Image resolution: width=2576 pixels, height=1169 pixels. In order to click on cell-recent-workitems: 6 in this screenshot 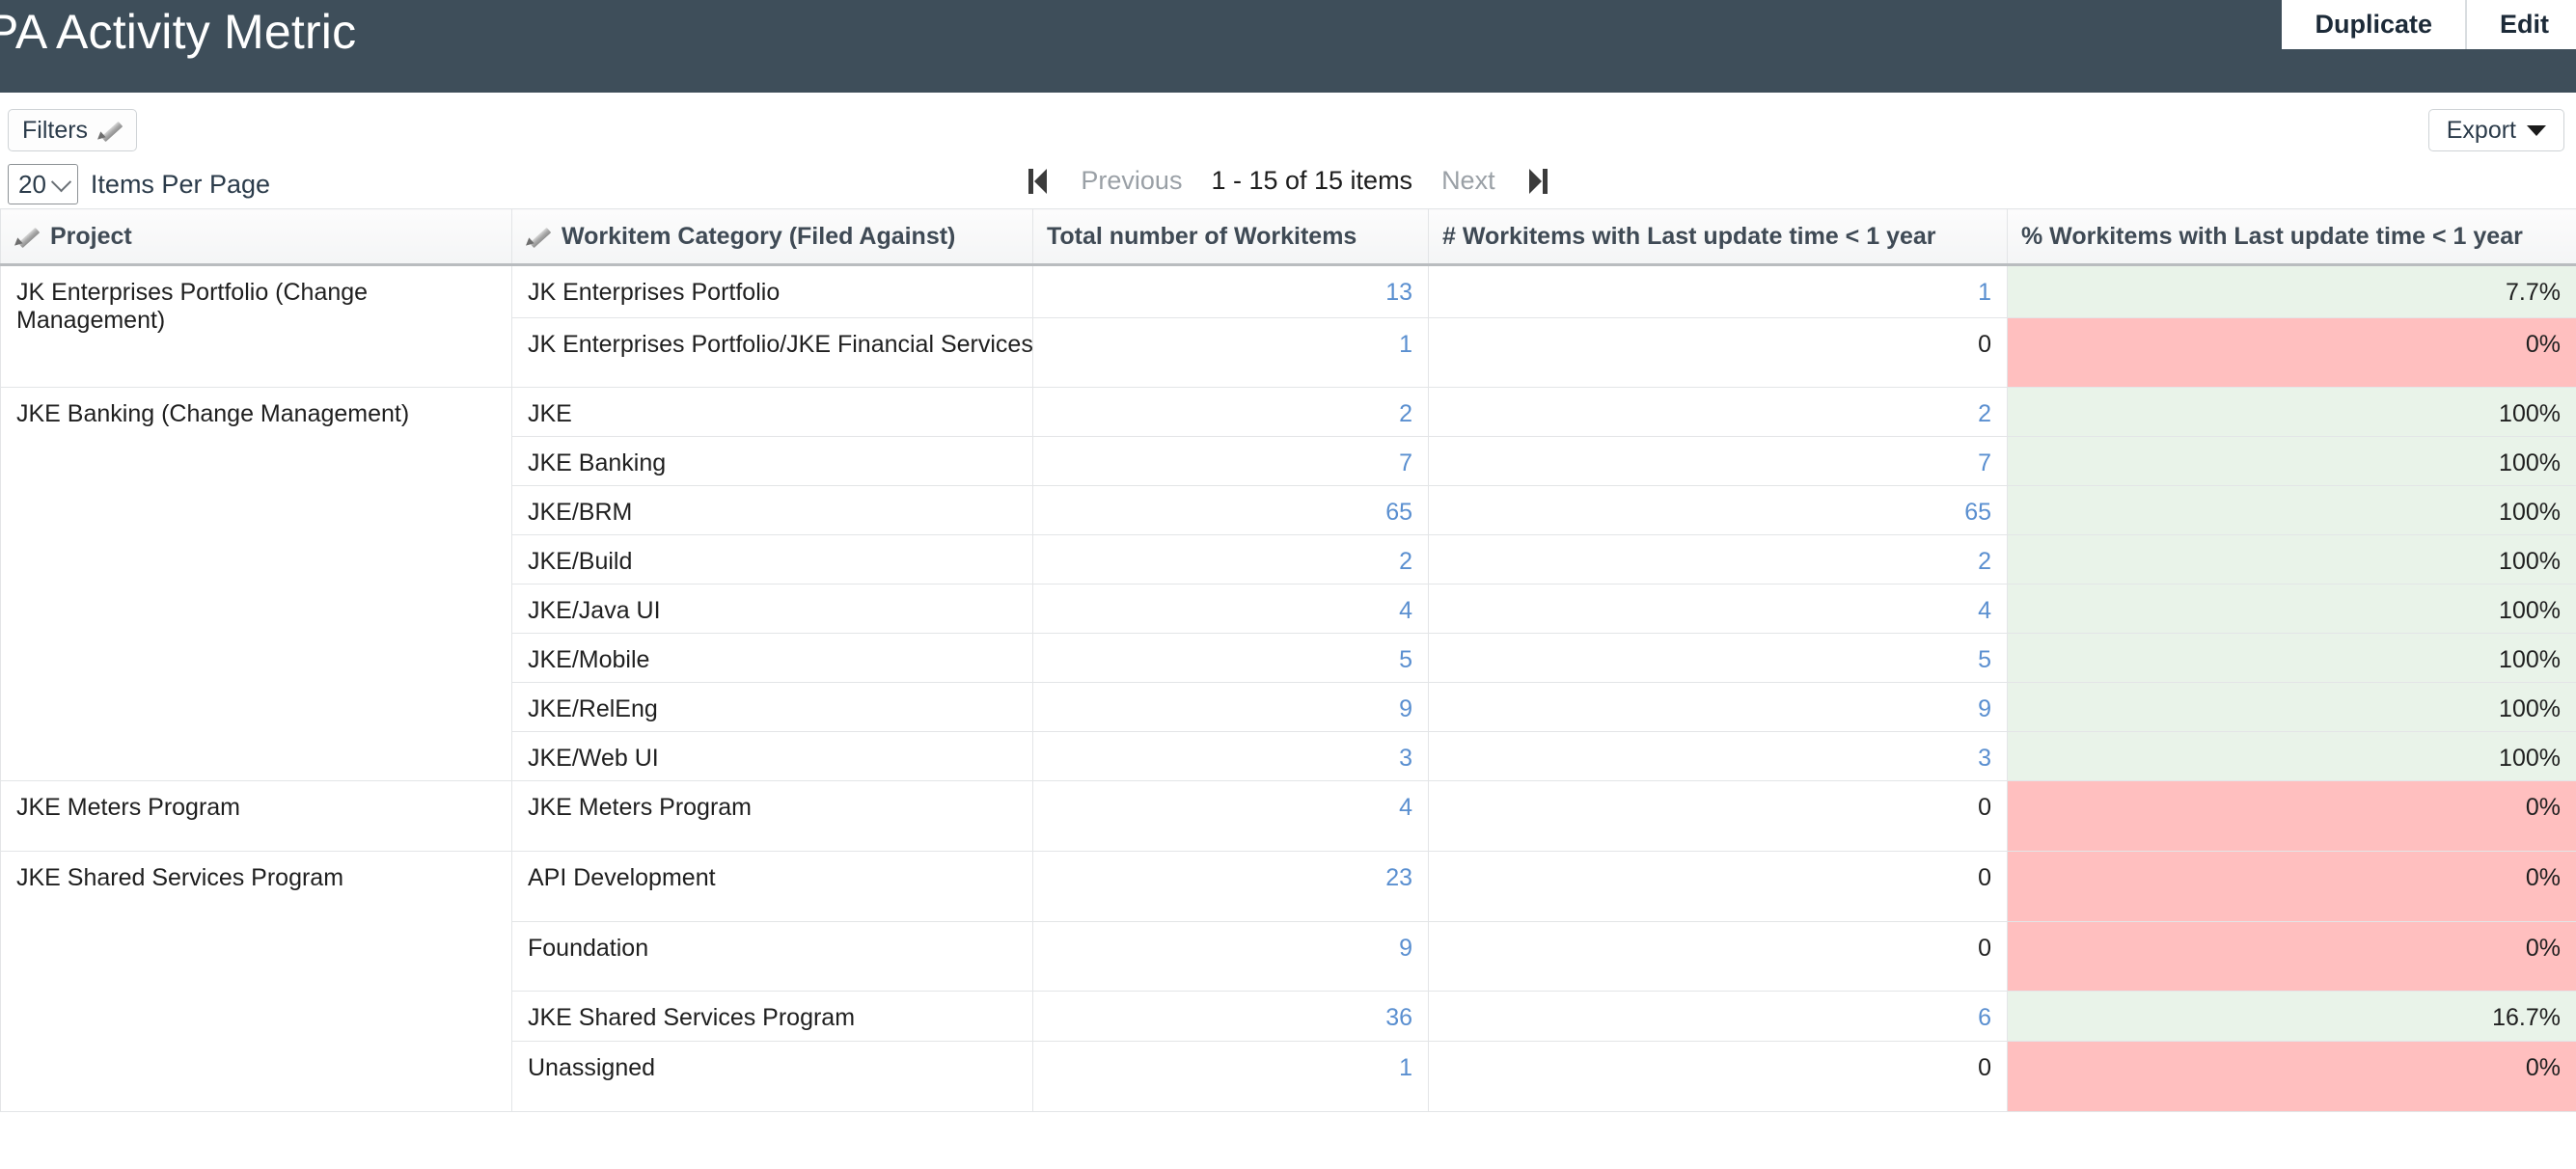, I will do `click(1718, 1016)`.